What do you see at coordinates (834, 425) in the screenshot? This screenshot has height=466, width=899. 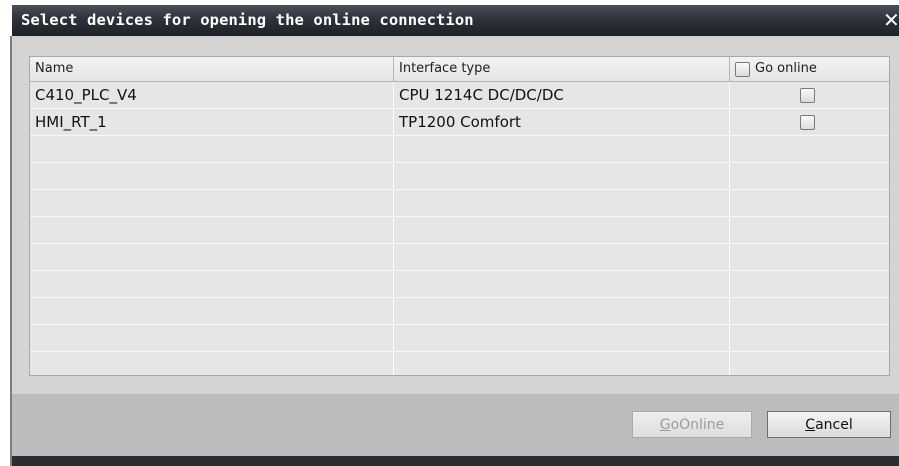 I see `cancel-button-label: ancel` at bounding box center [834, 425].